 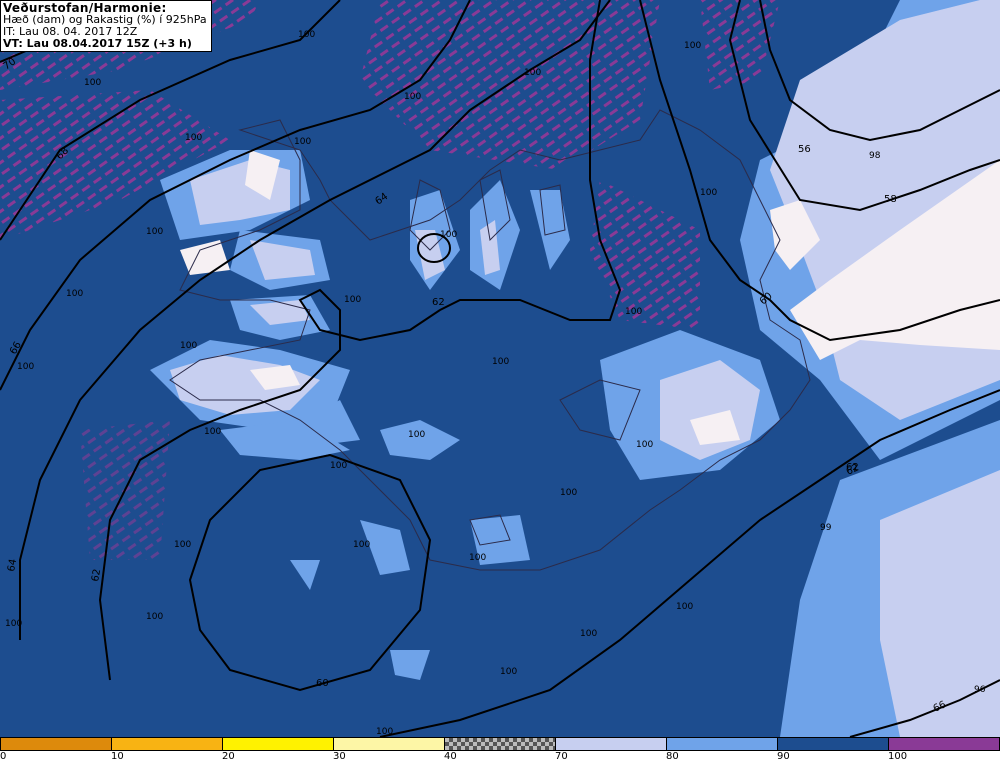 What do you see at coordinates (117, 756) in the screenshot?
I see `scale-tick: 10` at bounding box center [117, 756].